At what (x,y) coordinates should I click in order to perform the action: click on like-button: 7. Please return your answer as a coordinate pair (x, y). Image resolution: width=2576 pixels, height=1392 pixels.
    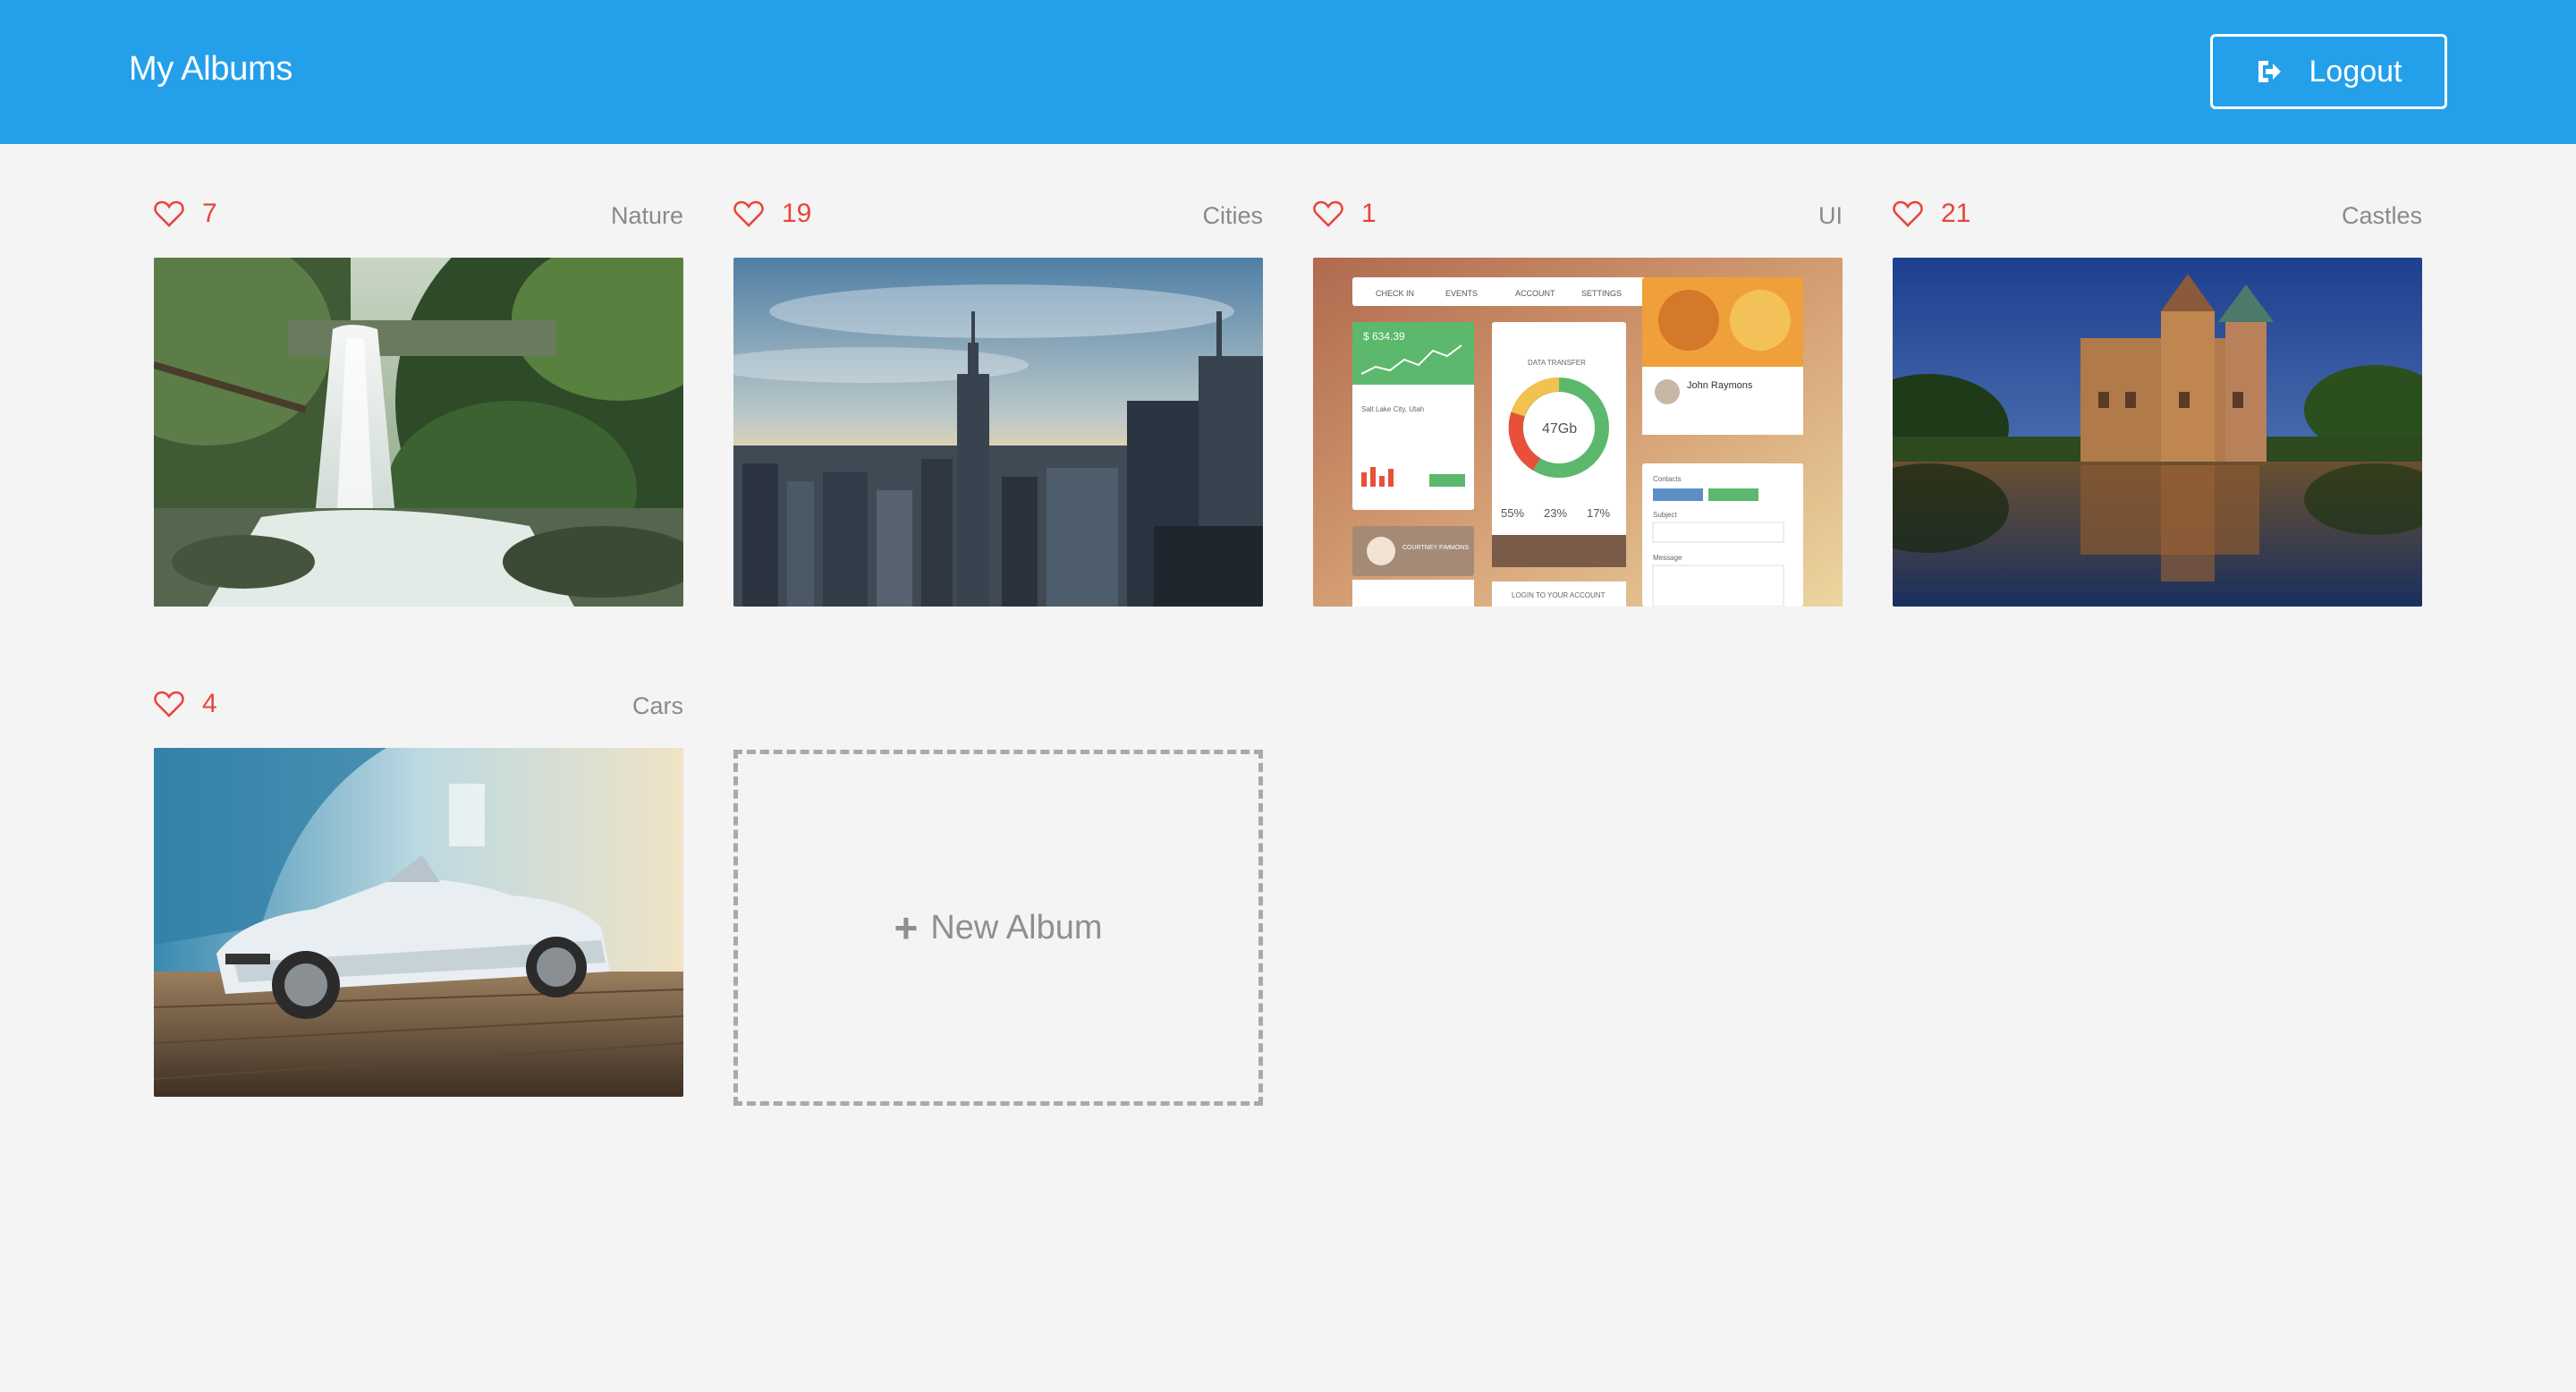
    Looking at the image, I should click on (185, 214).